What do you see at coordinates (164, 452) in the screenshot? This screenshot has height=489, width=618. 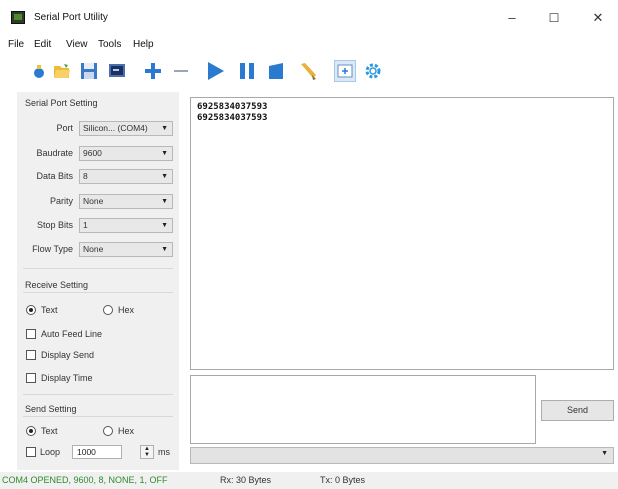 I see `loop-unit-label: ms` at bounding box center [164, 452].